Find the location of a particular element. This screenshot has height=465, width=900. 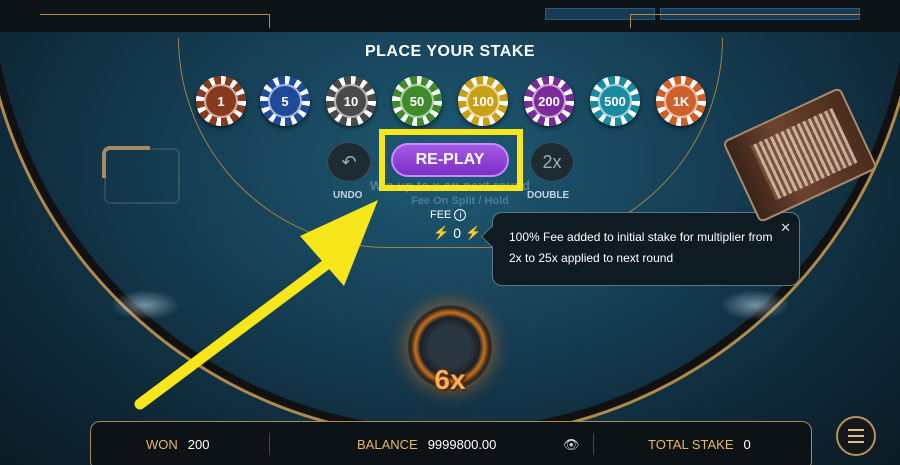

table-light-right is located at coordinates (755, 305).